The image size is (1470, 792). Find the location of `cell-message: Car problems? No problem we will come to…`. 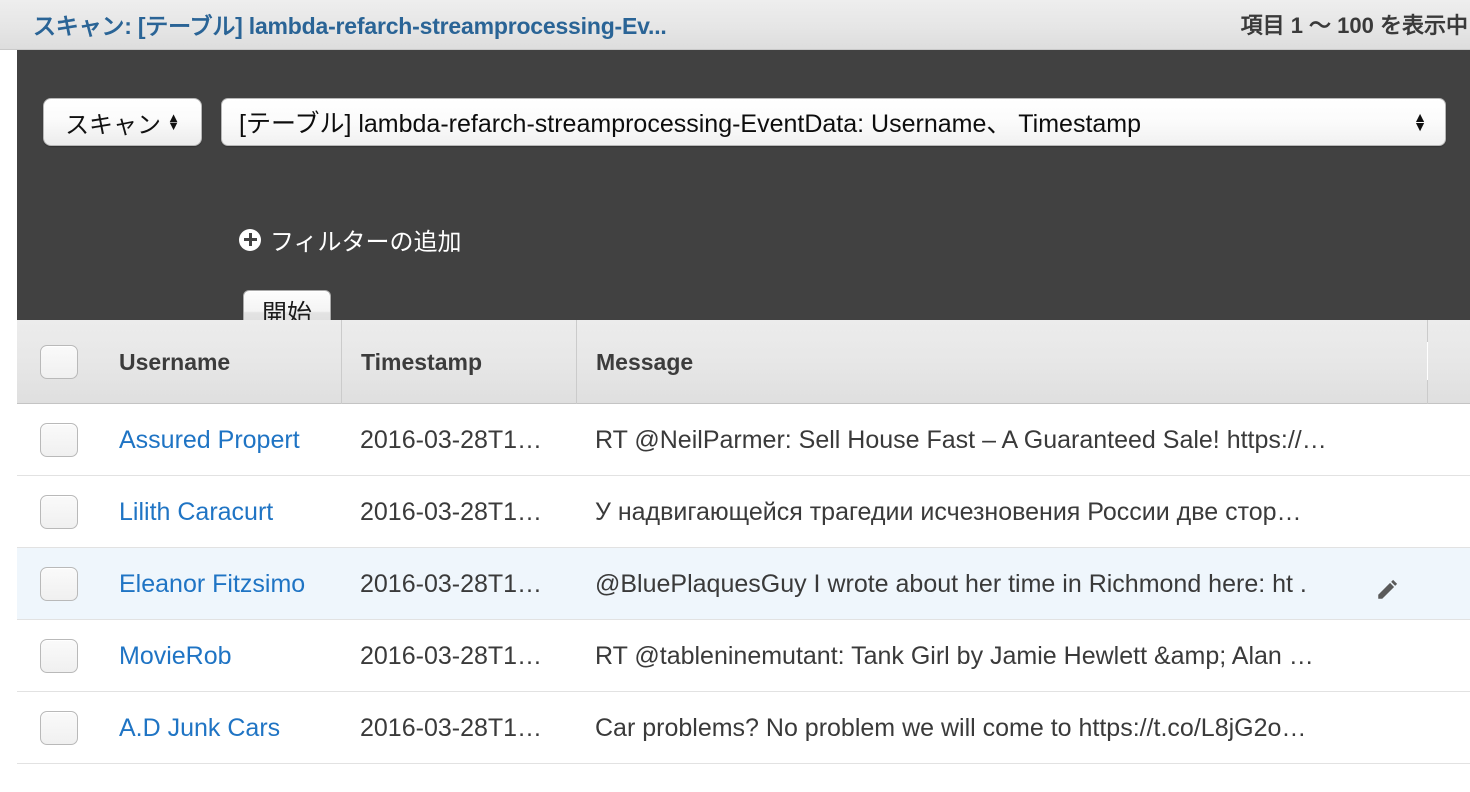

cell-message: Car problems? No problem we will come to… is located at coordinates (951, 727).